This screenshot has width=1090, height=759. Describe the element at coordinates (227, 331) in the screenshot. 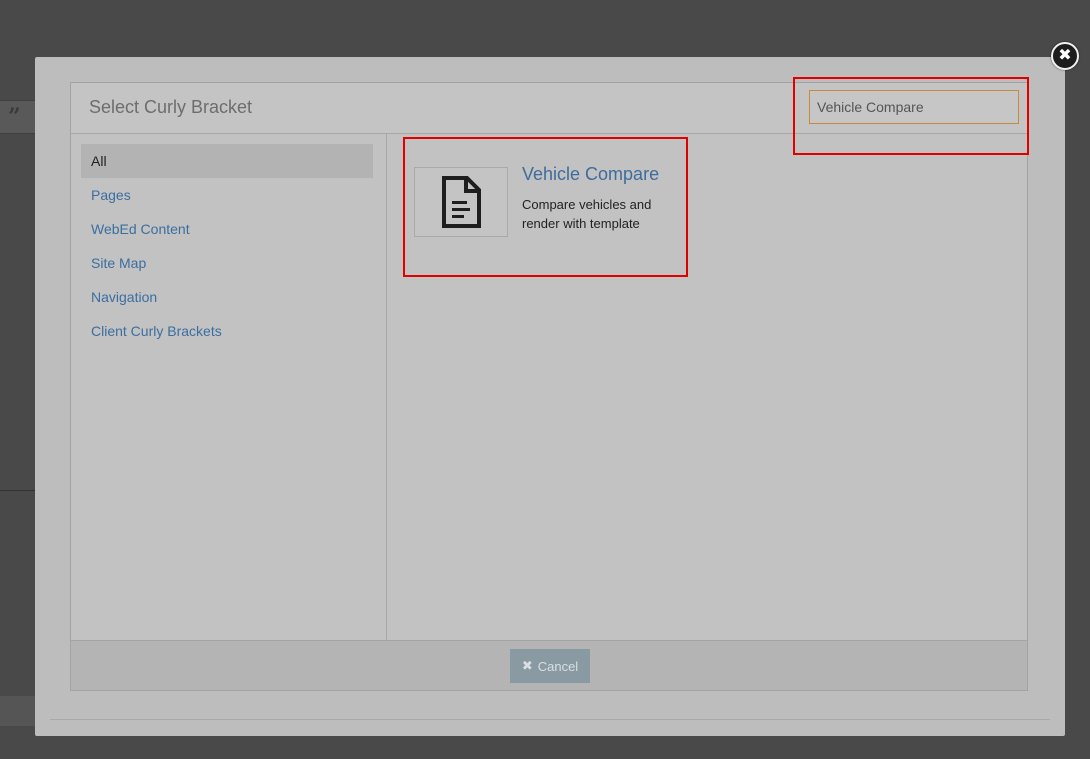

I see `sidebar-item-client-curly-brackets: Client Curly Brackets` at that location.